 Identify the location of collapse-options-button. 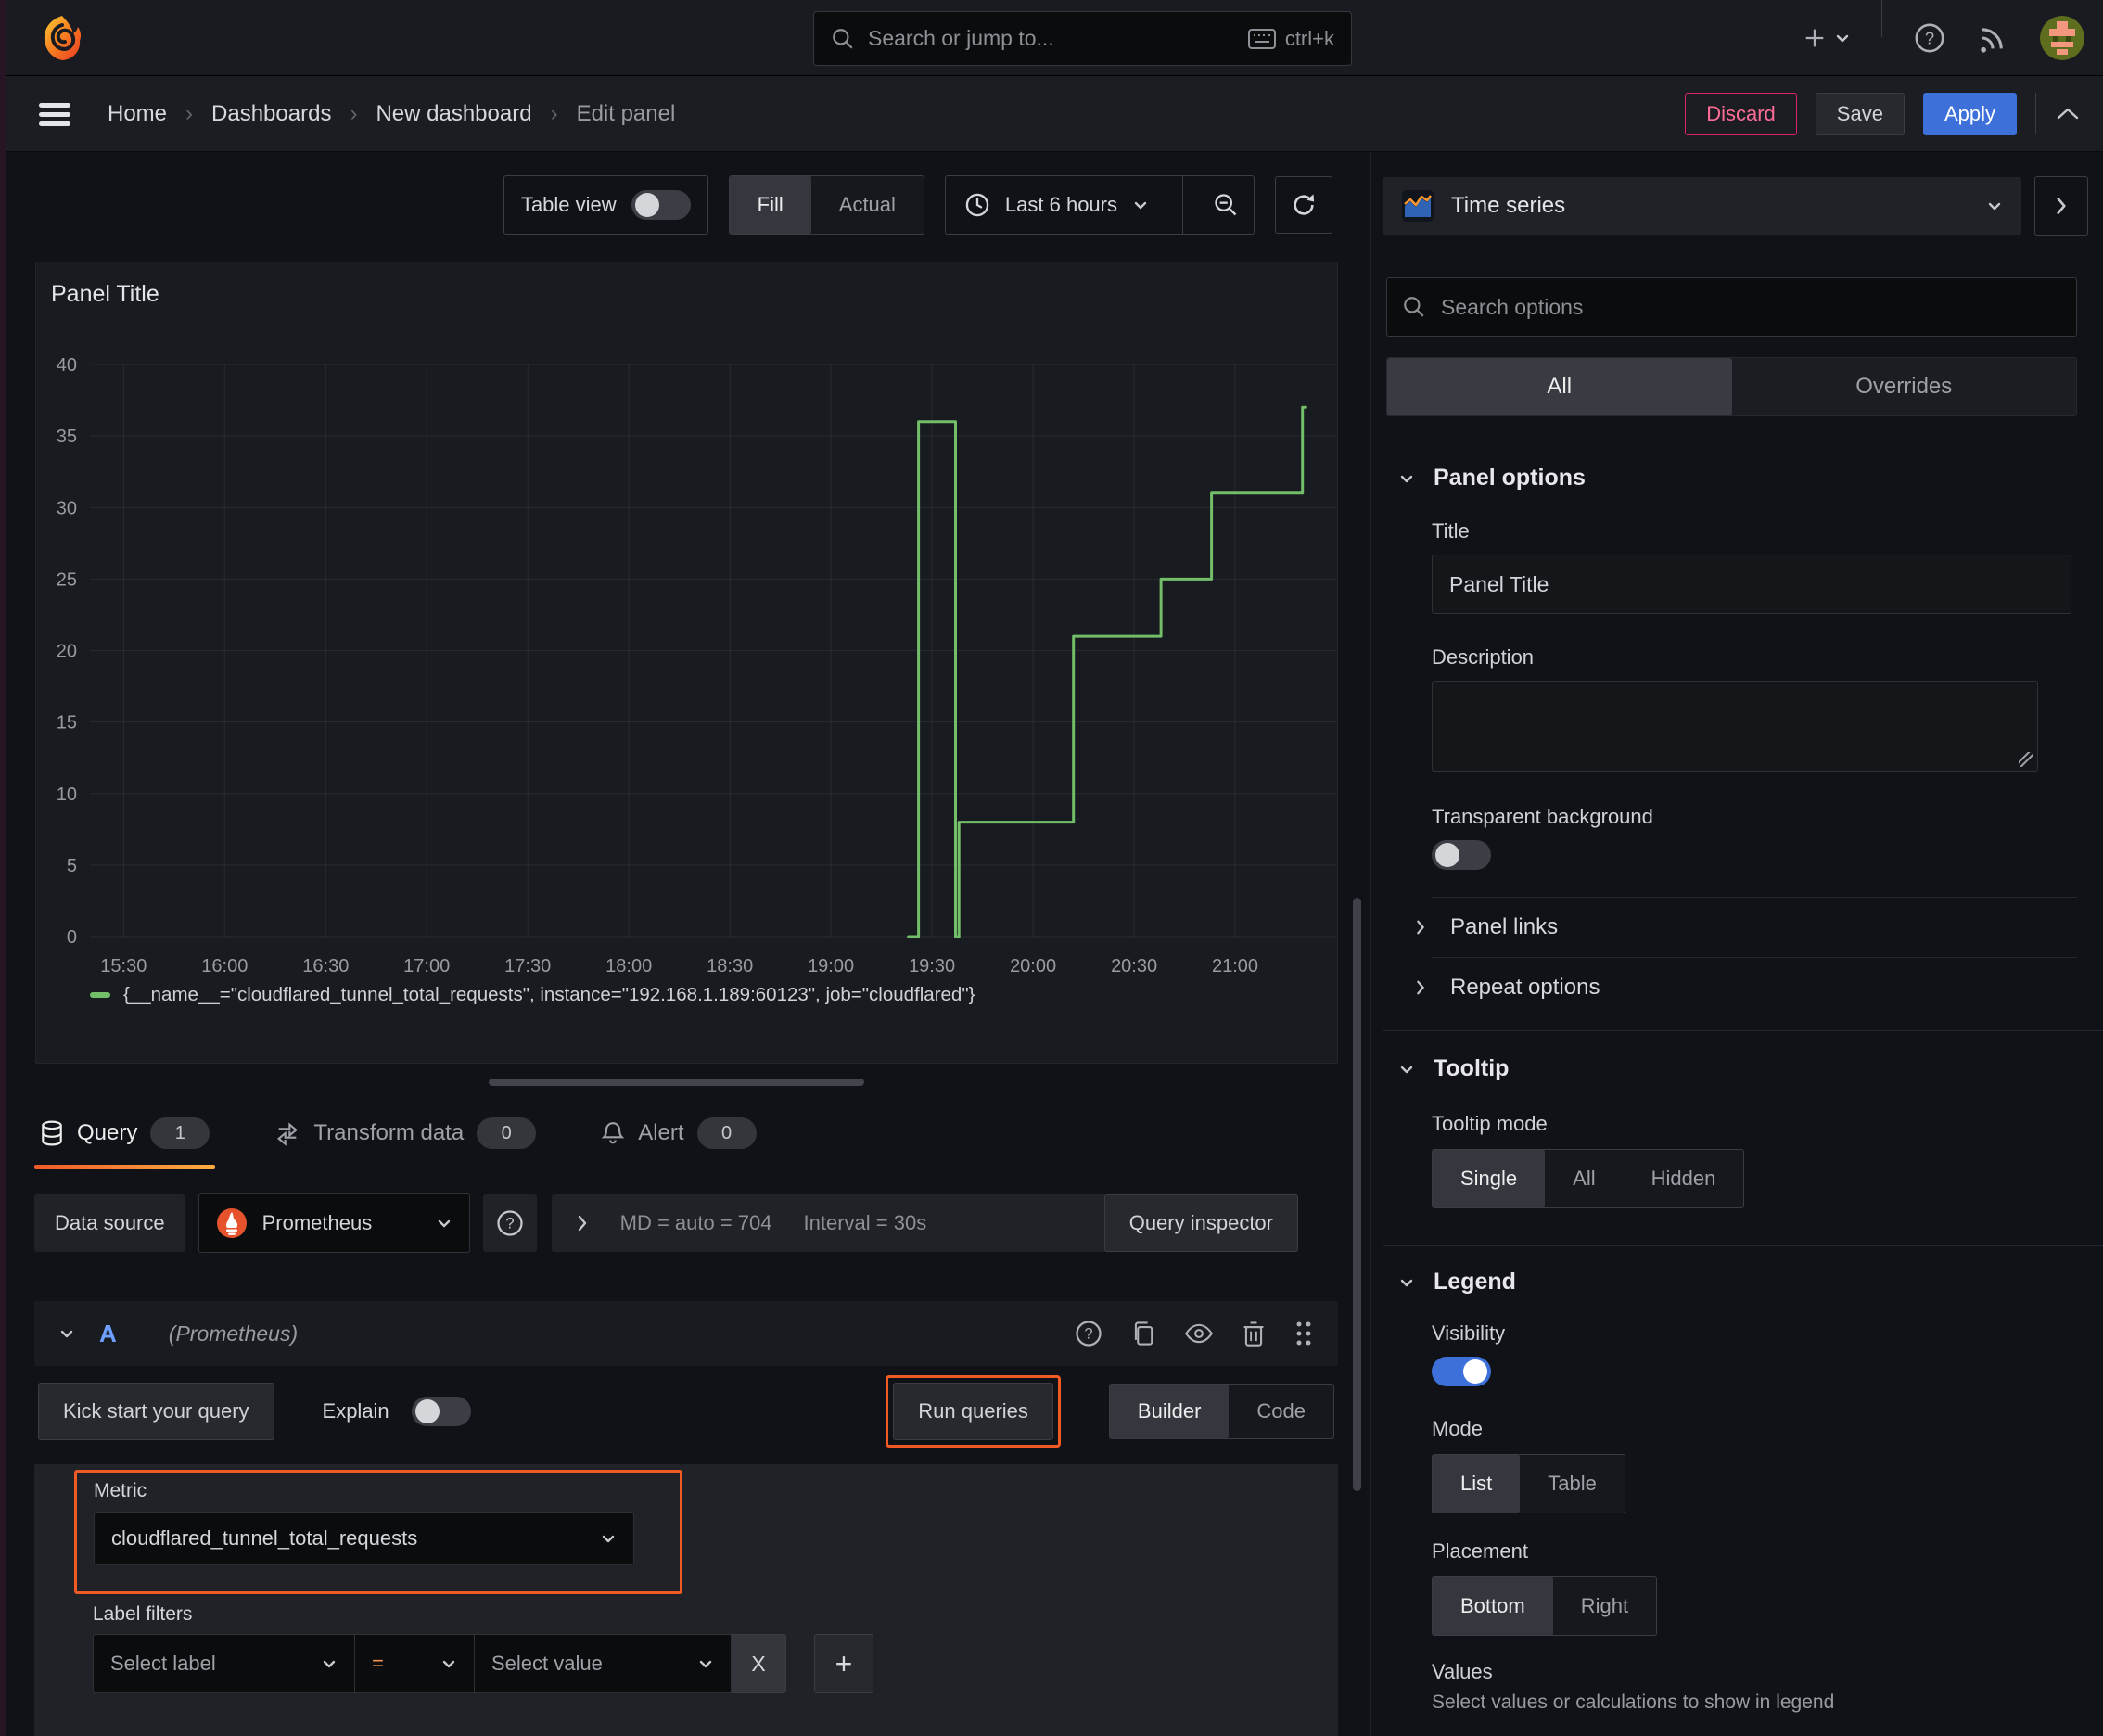
(2061, 206).